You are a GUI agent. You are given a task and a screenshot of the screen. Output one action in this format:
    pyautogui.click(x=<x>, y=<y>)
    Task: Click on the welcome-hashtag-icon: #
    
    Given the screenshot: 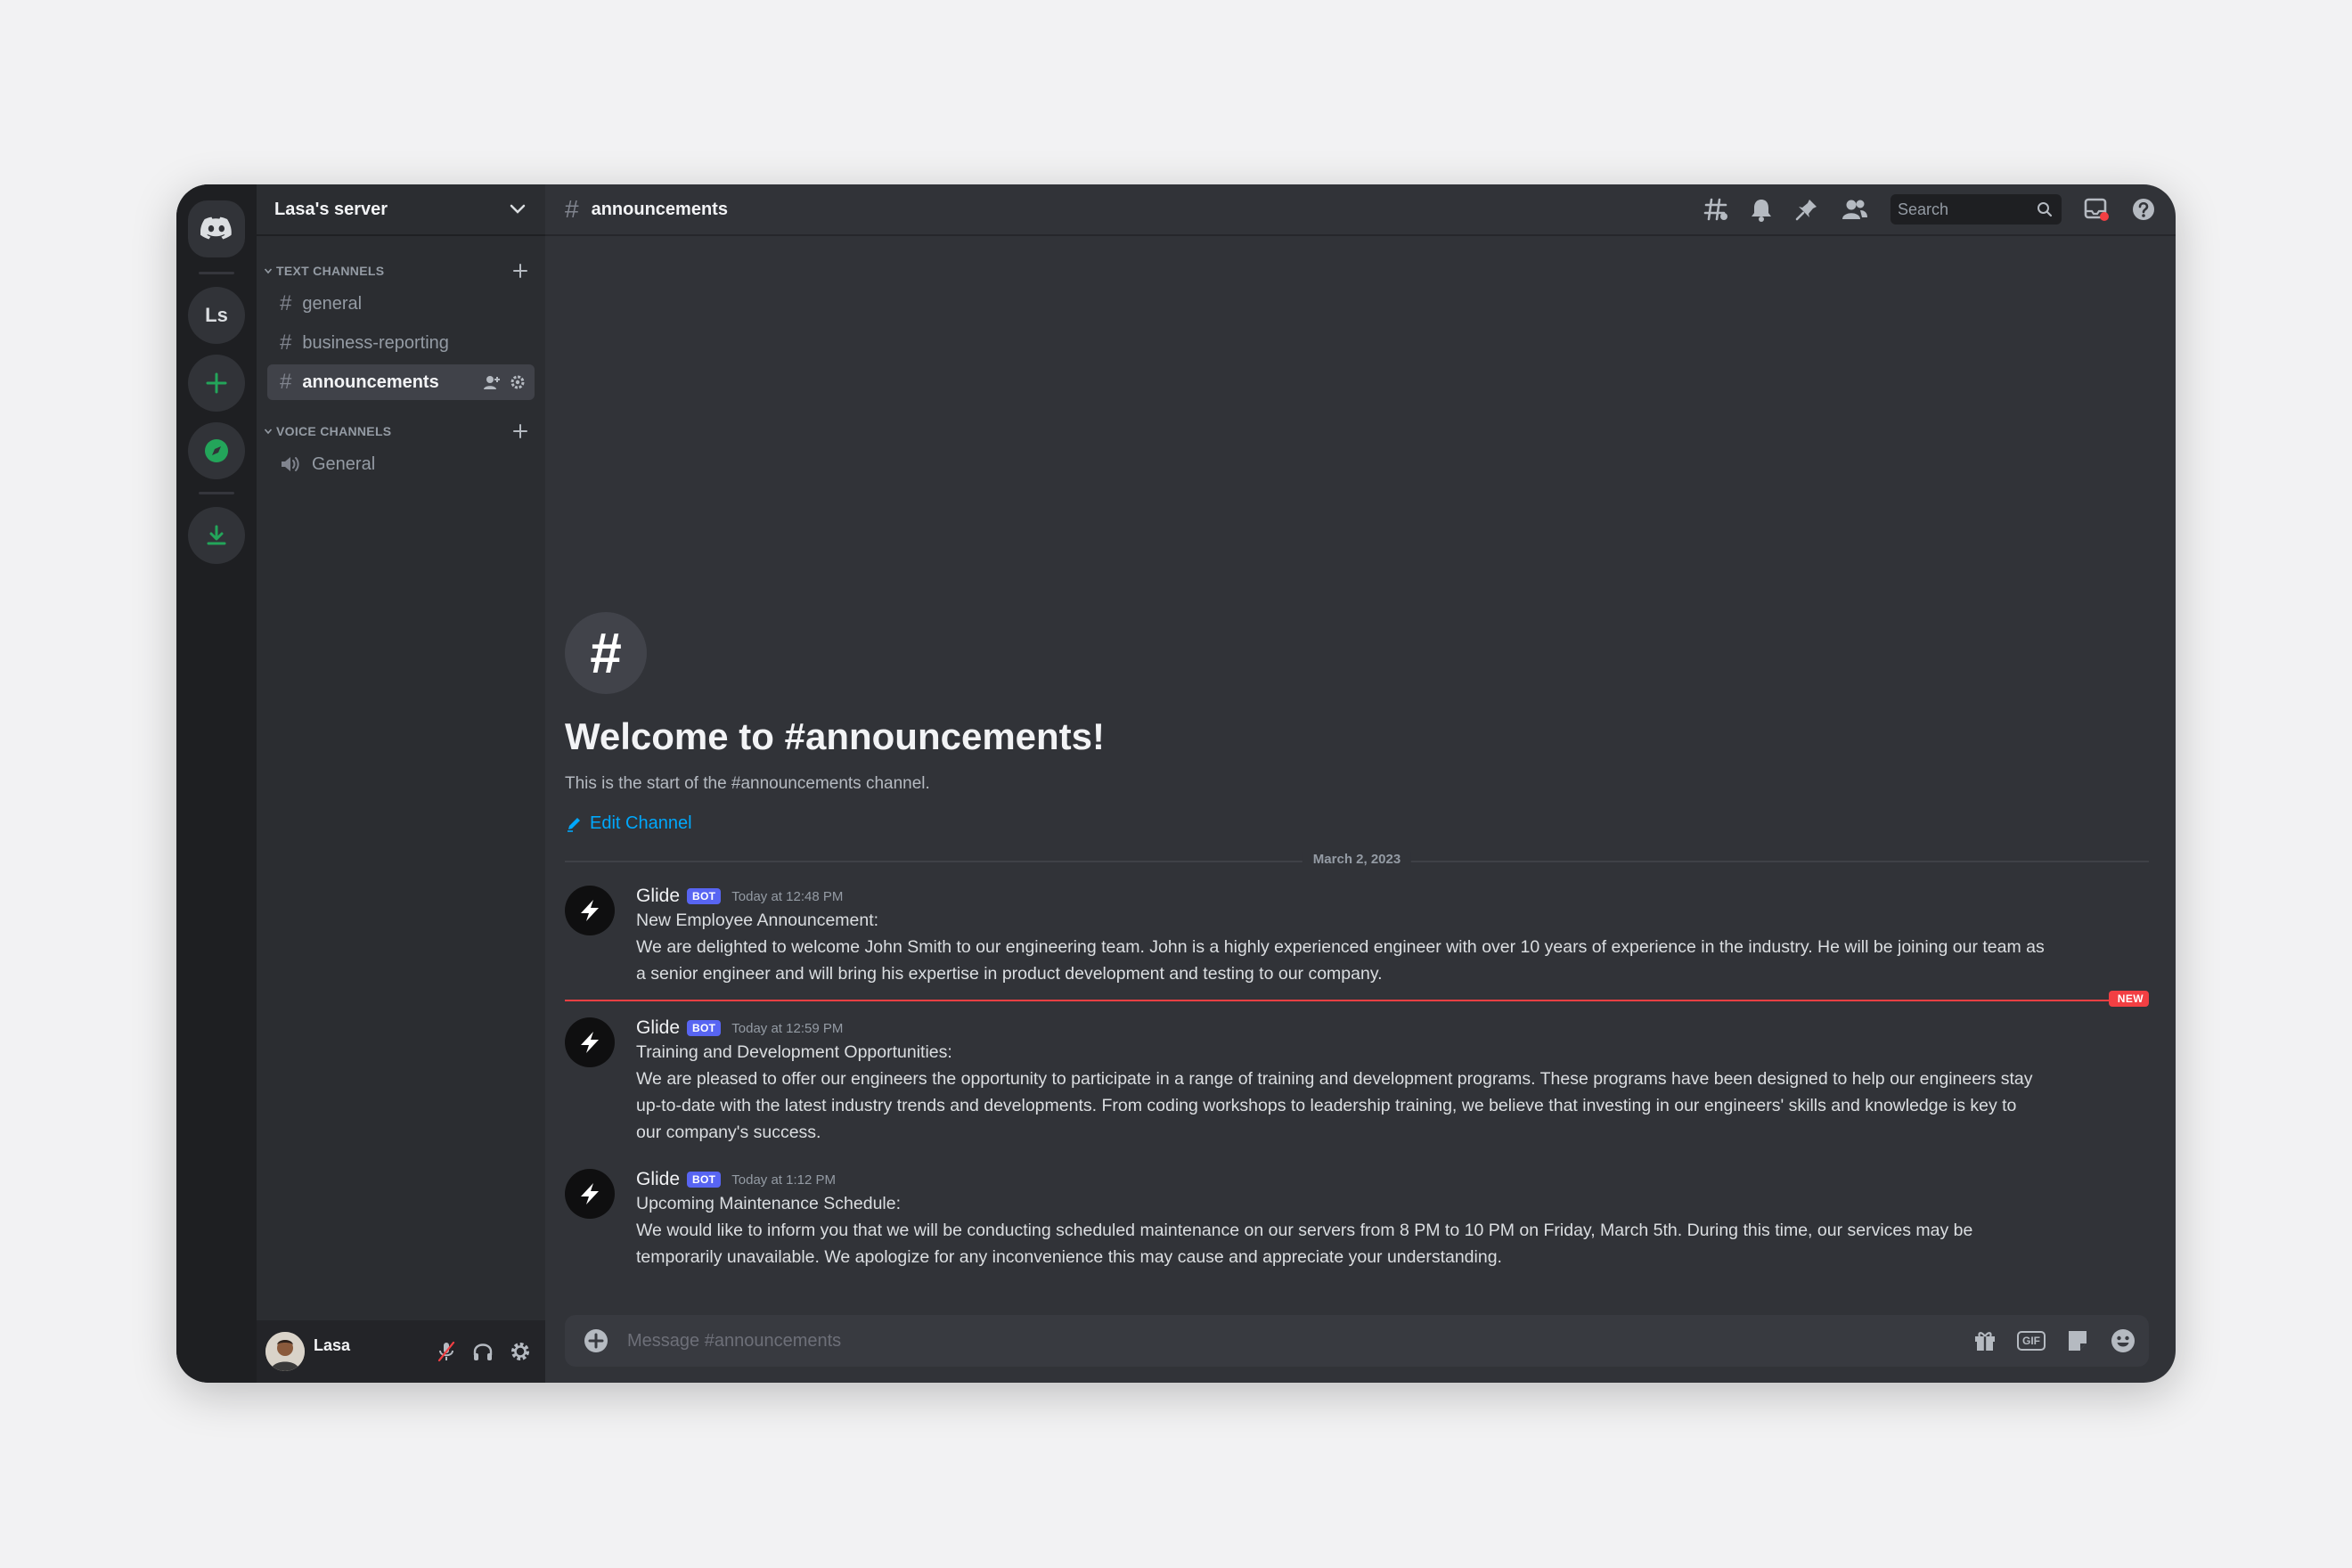 What is the action you would take?
    pyautogui.click(x=606, y=653)
    